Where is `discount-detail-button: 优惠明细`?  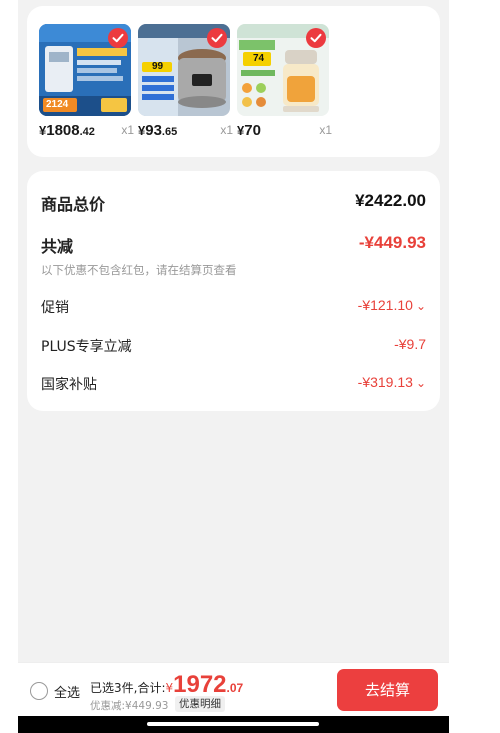 discount-detail-button: 优惠明细 is located at coordinates (200, 704).